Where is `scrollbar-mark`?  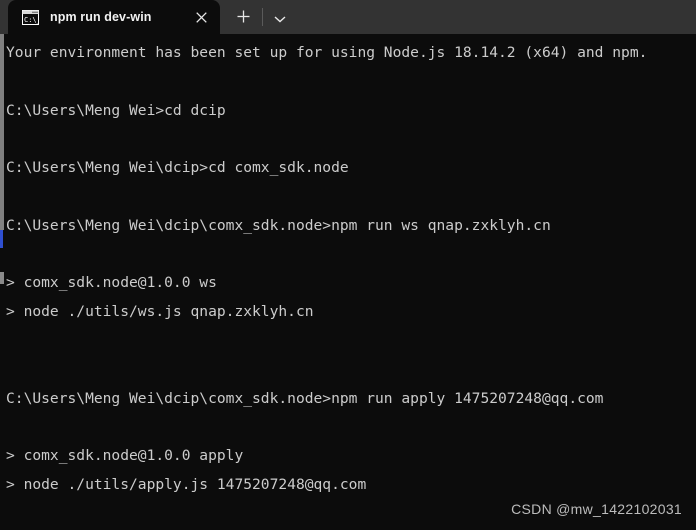 scrollbar-mark is located at coordinates (1, 239).